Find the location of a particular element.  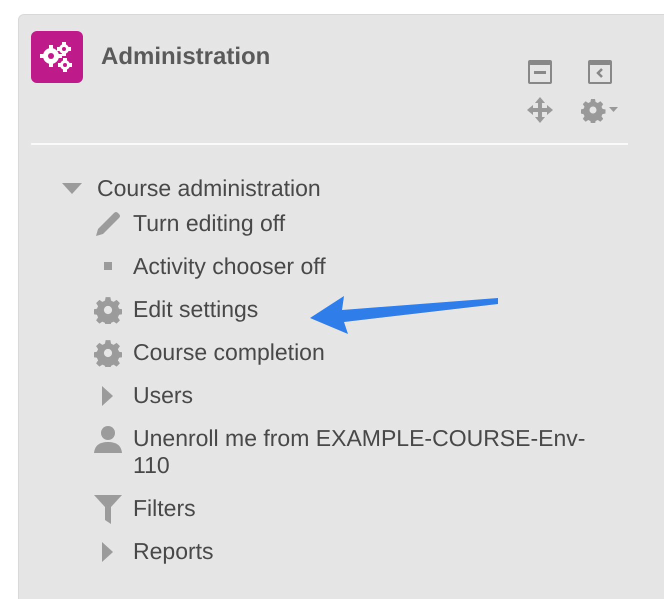

tree-item: Reports is located at coordinates (173, 551).